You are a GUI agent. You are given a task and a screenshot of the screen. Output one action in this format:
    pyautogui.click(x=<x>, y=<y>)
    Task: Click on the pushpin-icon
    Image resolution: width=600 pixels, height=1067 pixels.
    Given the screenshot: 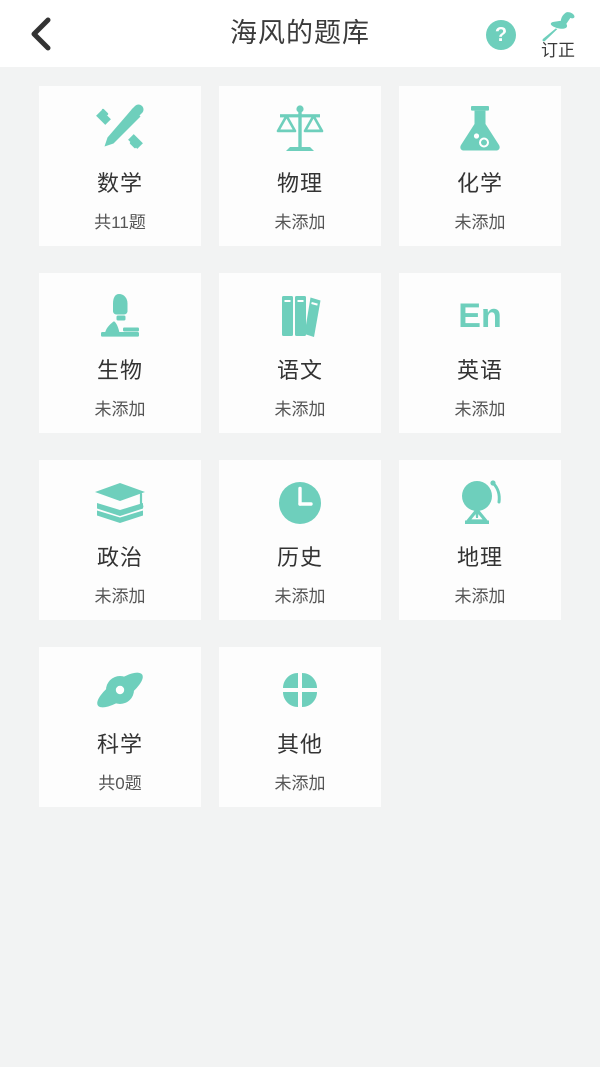 What is the action you would take?
    pyautogui.click(x=558, y=26)
    